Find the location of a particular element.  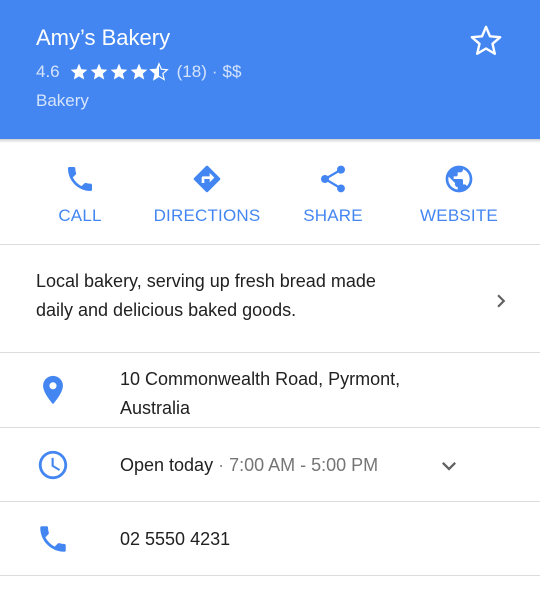

chevron-down-icon is located at coordinates (449, 466).